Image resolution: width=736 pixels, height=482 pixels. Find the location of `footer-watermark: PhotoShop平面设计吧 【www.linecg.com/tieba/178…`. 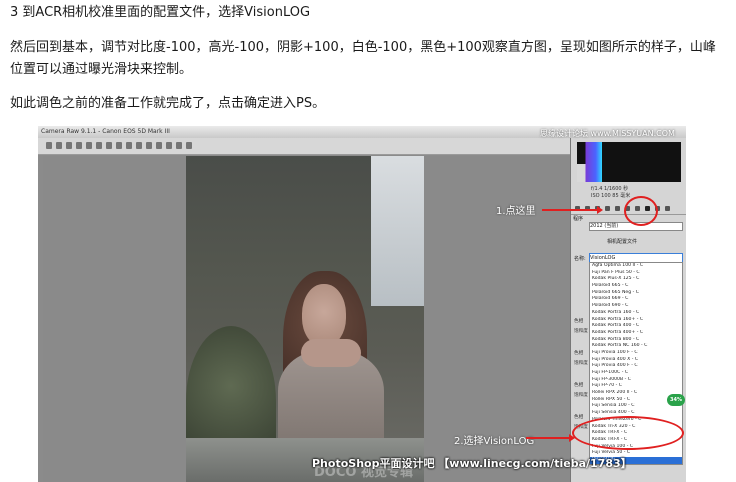

footer-watermark: PhotoShop平面设计吧 【www.linecg.com/tieba/178… is located at coordinates (472, 463).